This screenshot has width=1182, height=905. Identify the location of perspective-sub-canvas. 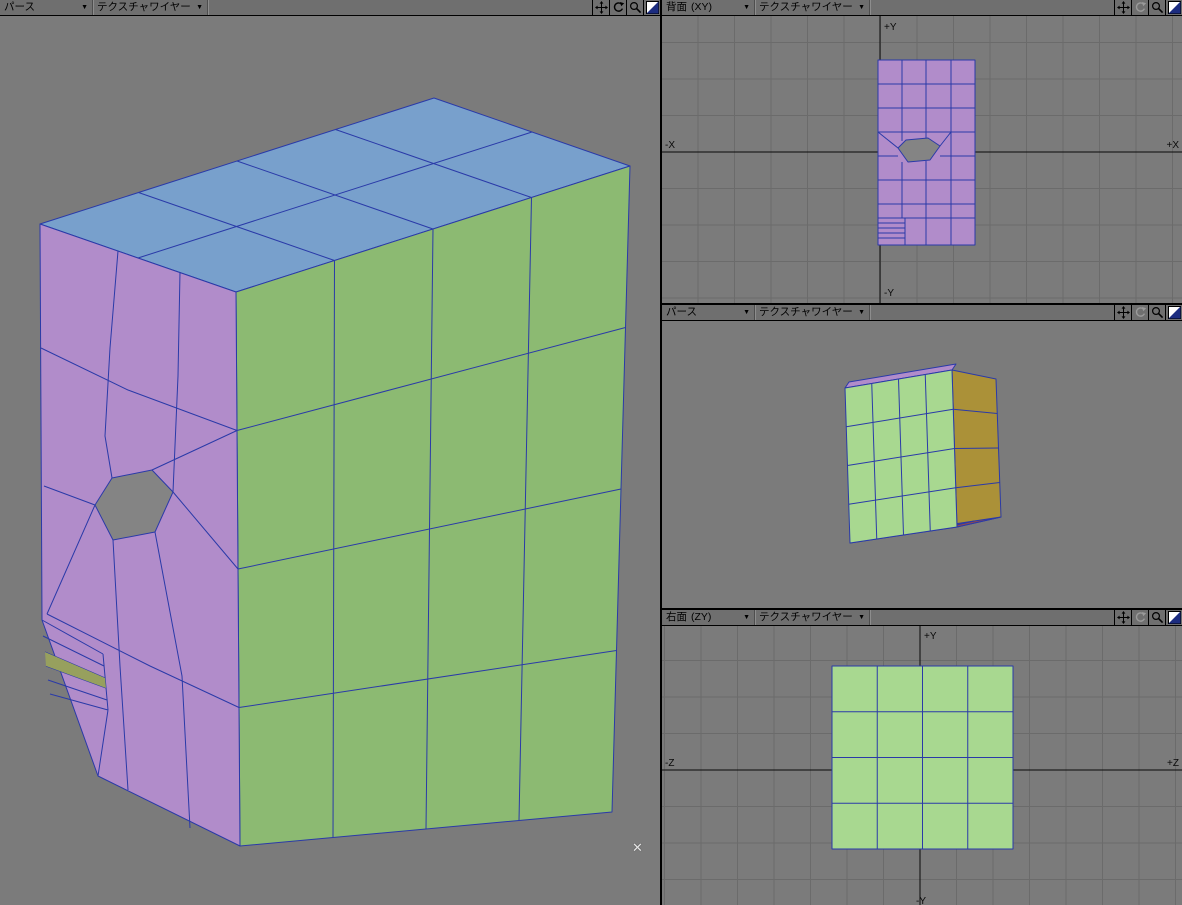
(922, 464).